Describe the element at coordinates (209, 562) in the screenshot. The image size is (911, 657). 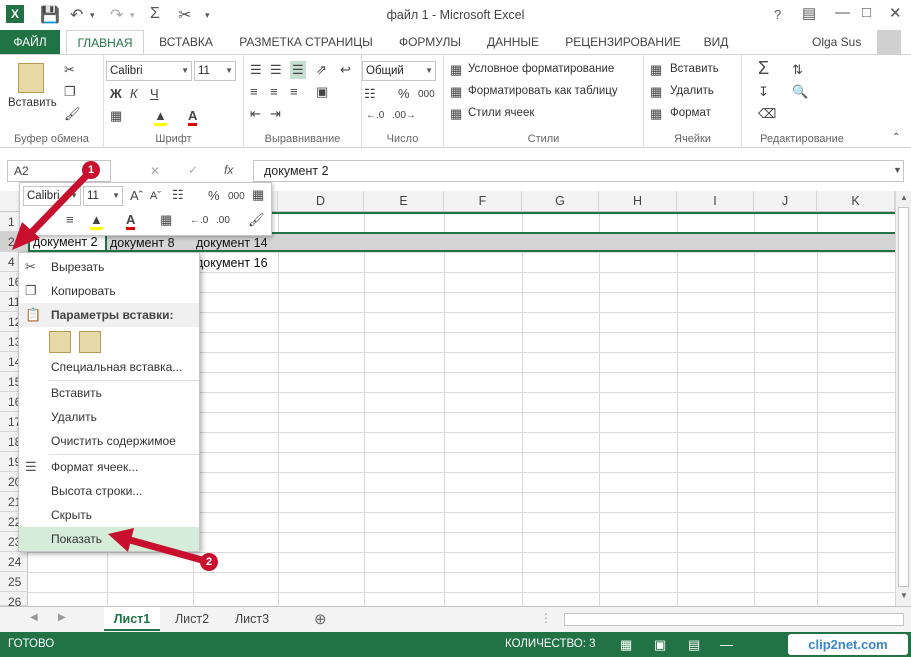
I see `step-2-badge: 2` at that location.